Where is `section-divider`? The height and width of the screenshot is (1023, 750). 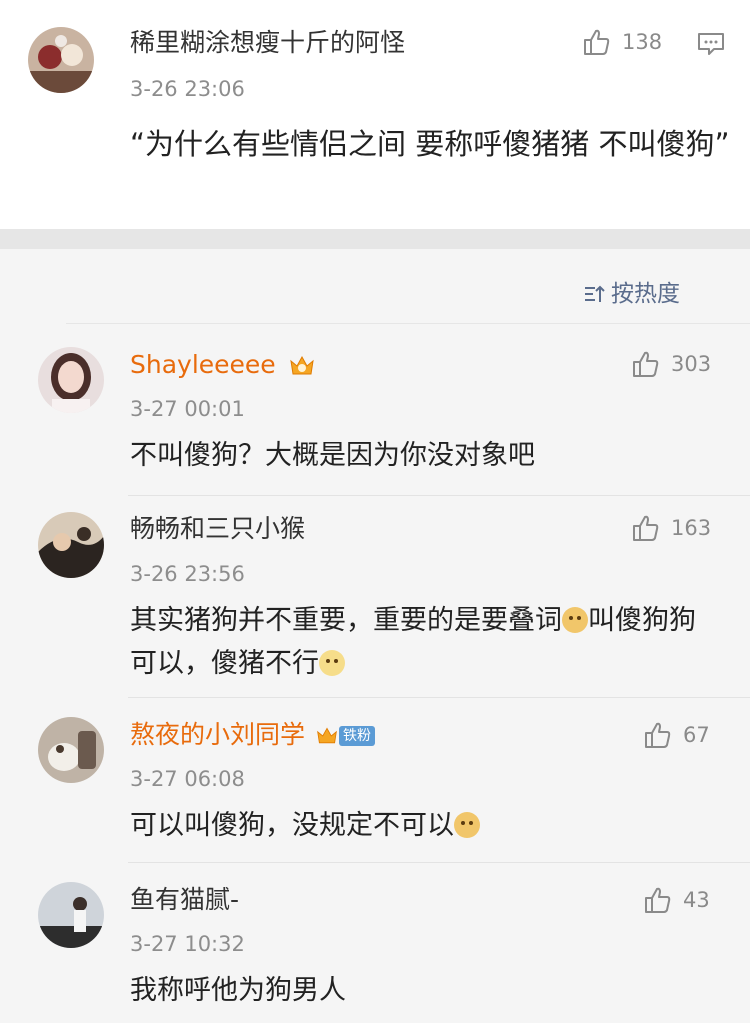 section-divider is located at coordinates (375, 239).